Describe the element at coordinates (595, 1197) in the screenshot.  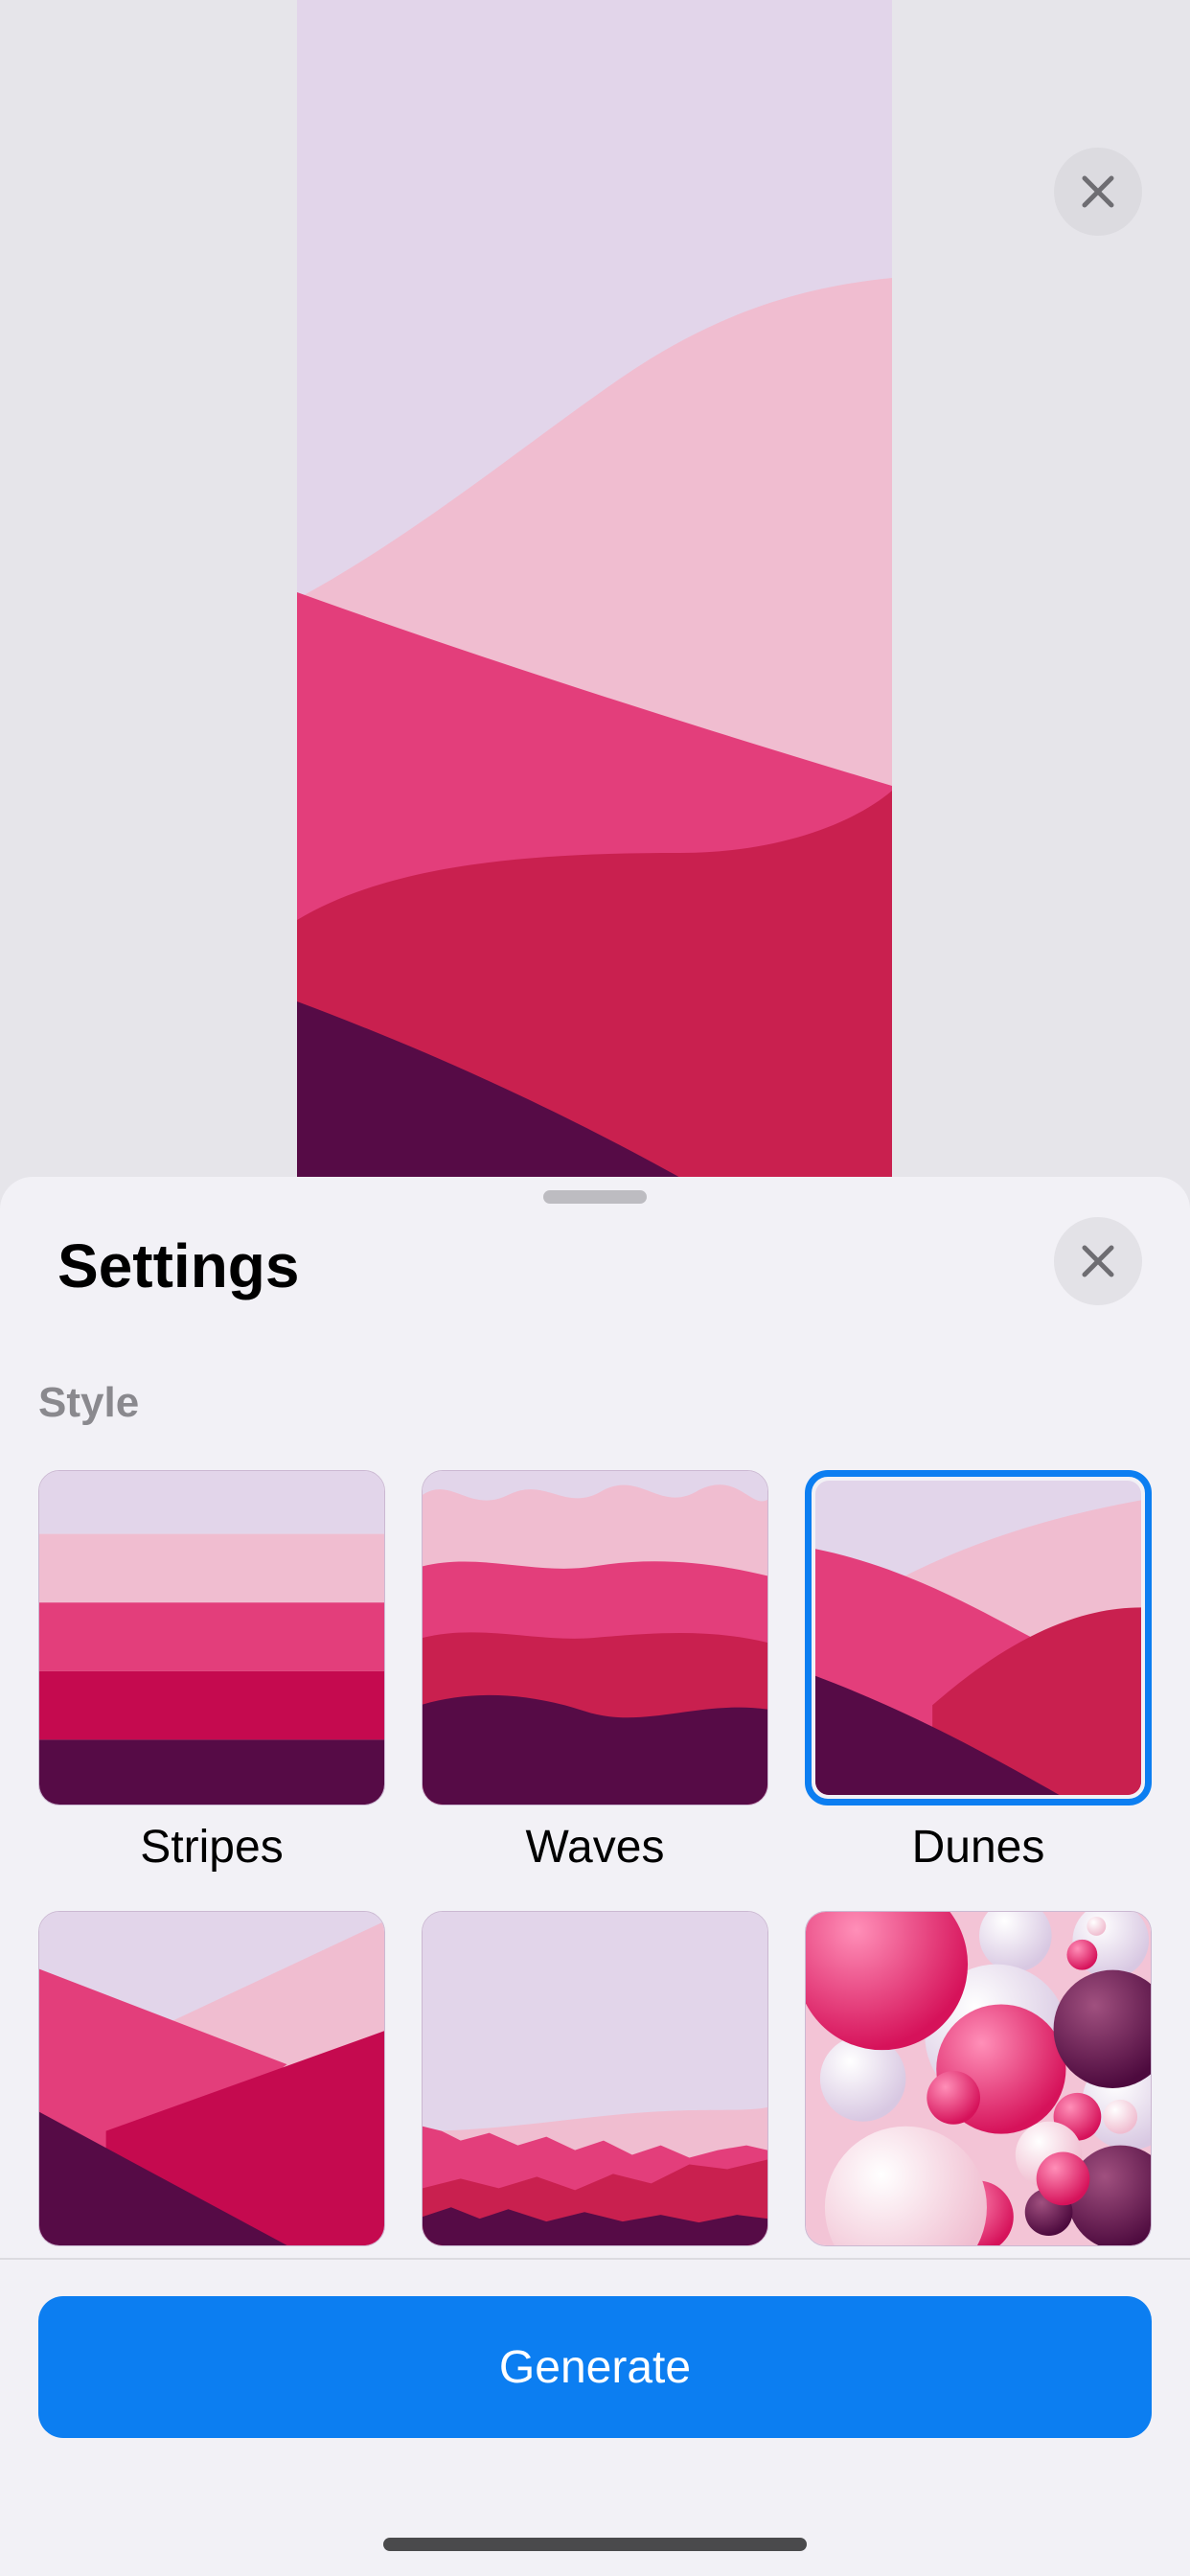
I see `sheet-grabber` at that location.